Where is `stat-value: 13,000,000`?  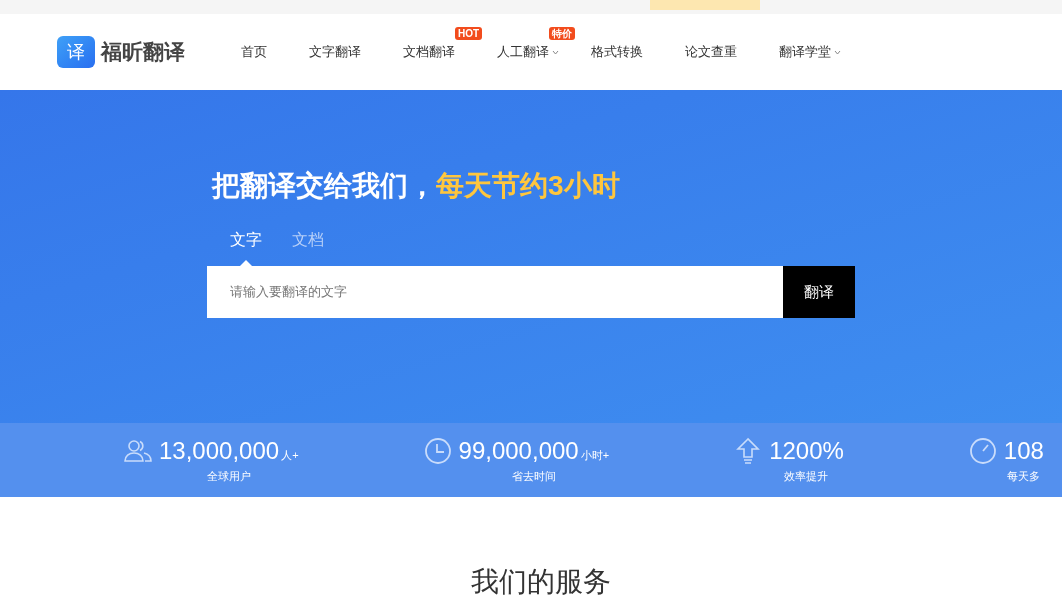 stat-value: 13,000,000 is located at coordinates (219, 450).